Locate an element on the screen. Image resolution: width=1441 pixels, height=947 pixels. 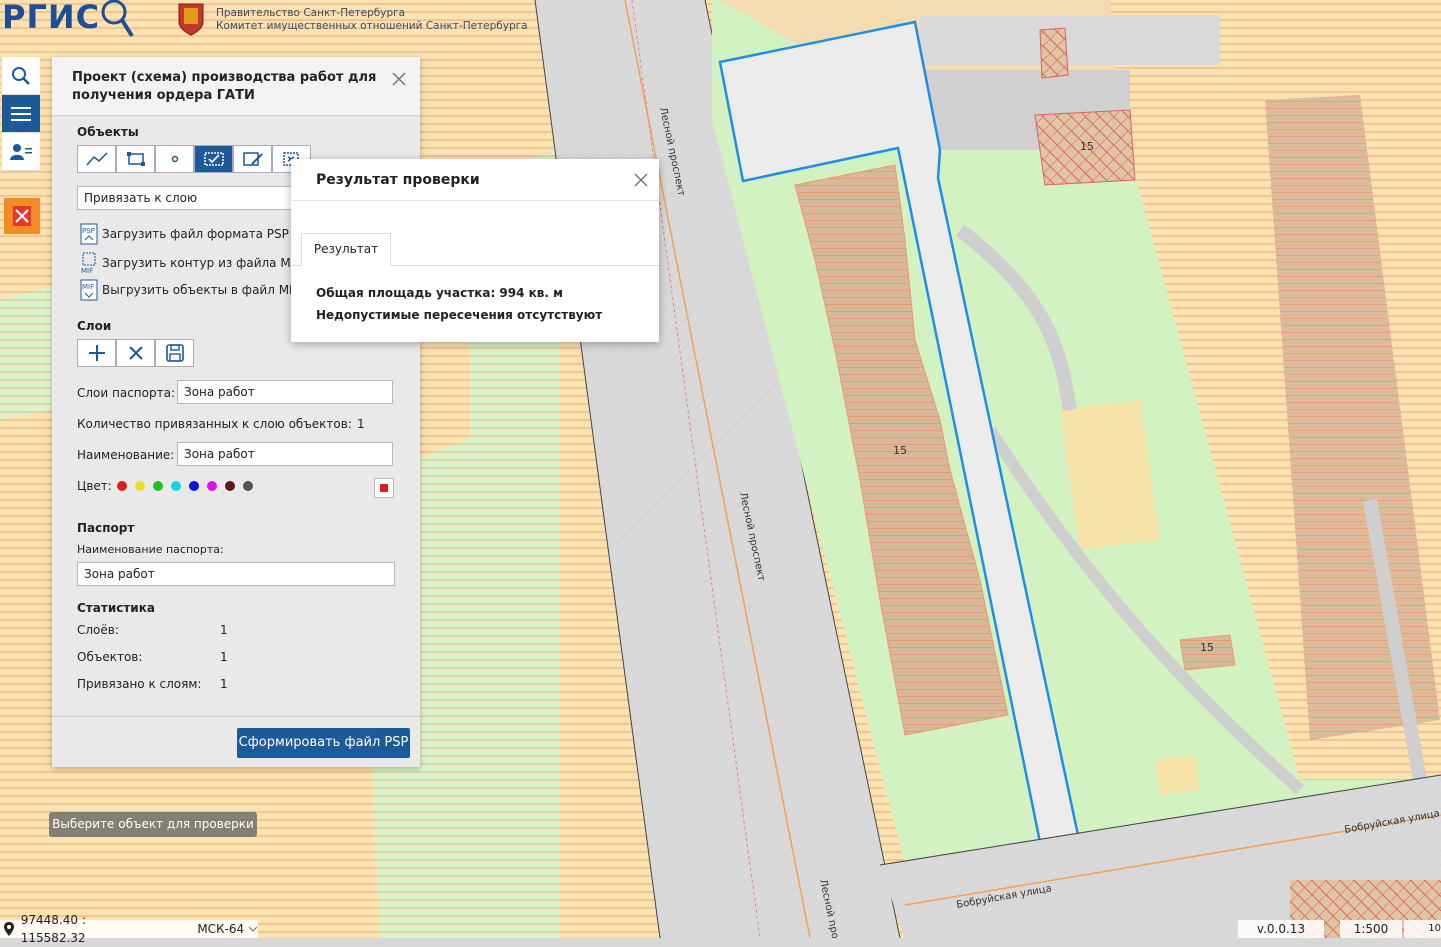
spb-emblem-icon is located at coordinates (22, 216).